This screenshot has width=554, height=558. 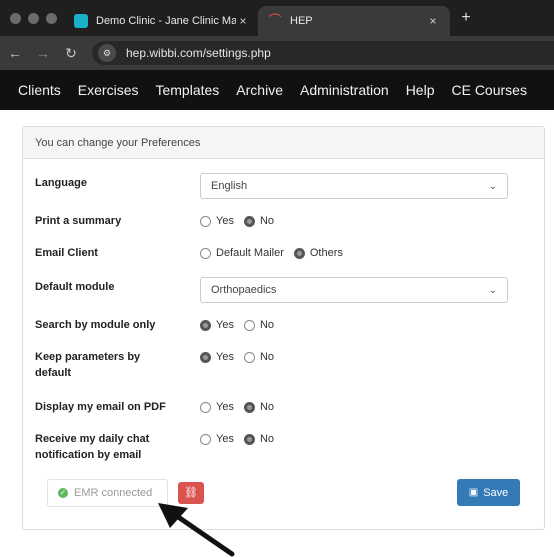 What do you see at coordinates (43, 53) in the screenshot?
I see `forward-arrow-icon: →` at bounding box center [43, 53].